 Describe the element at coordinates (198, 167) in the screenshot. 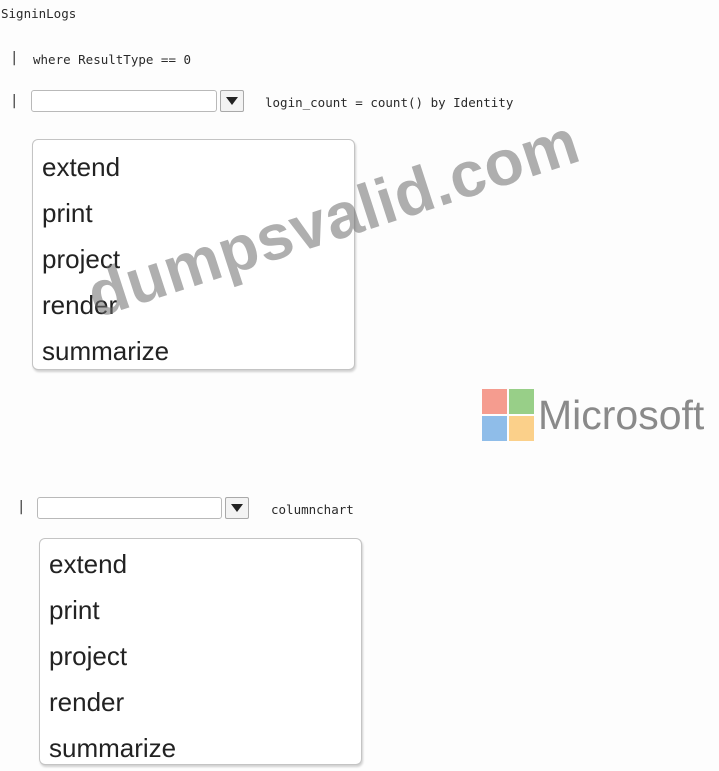

I see `dropdown-1-option-extend: extend` at that location.